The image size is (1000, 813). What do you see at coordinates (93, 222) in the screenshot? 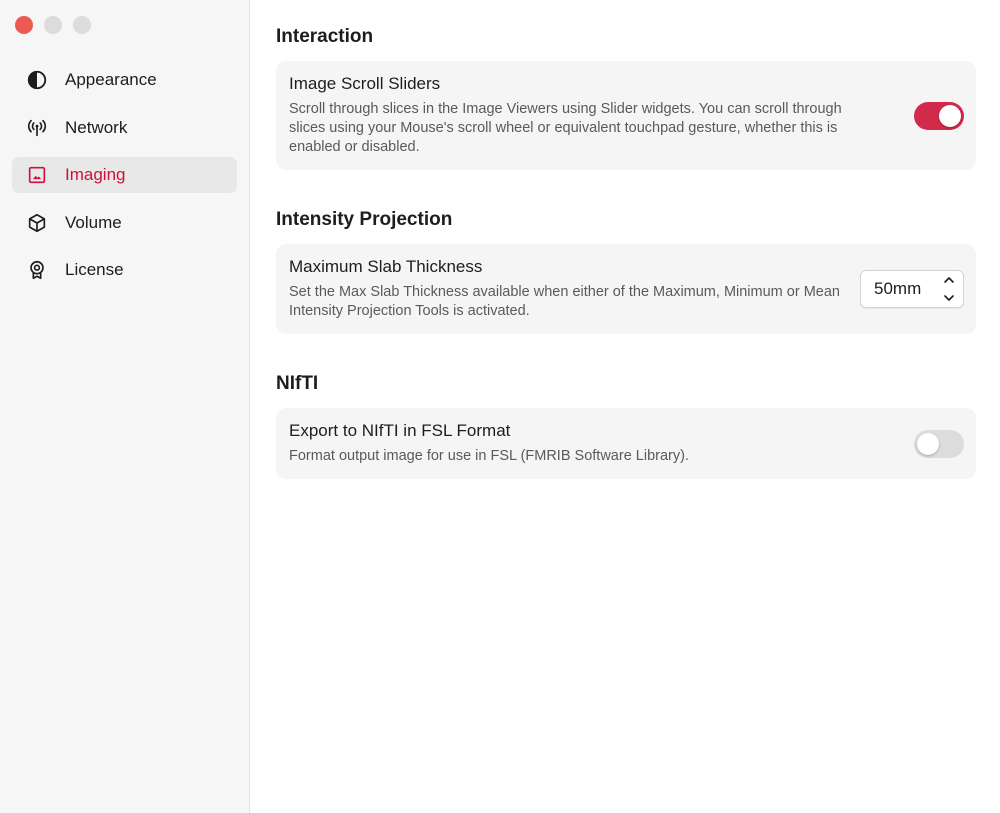
I see `sidebar-item-label: Volume` at bounding box center [93, 222].